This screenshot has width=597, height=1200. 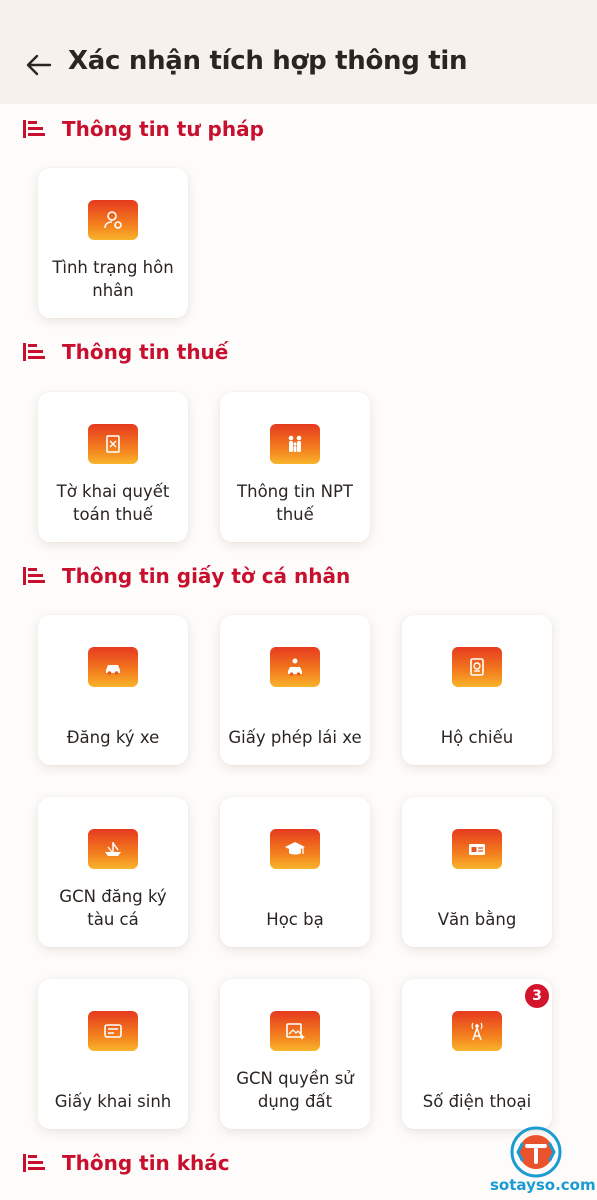 What do you see at coordinates (477, 1101) in the screenshot?
I see `card-label: Số điện thoại` at bounding box center [477, 1101].